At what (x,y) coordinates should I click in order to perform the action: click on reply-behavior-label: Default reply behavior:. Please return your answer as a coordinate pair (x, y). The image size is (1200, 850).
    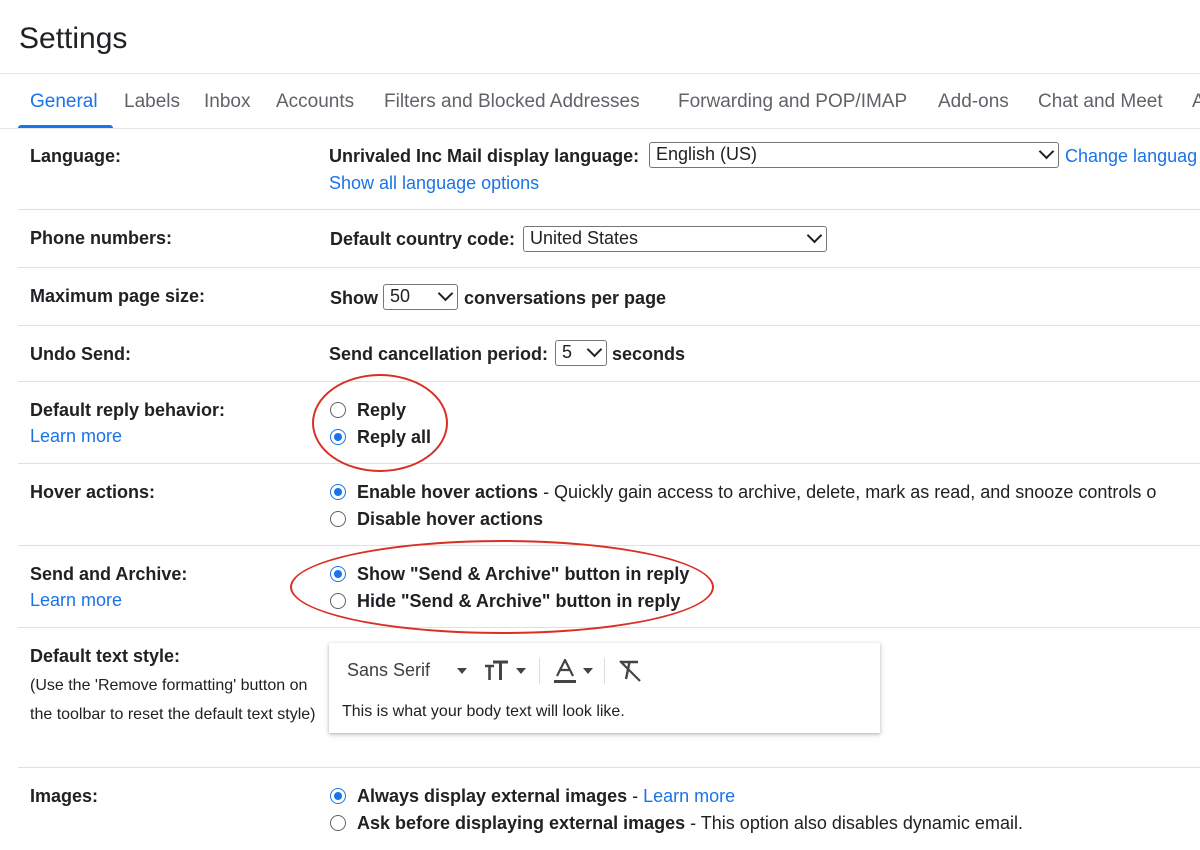
    Looking at the image, I should click on (128, 410).